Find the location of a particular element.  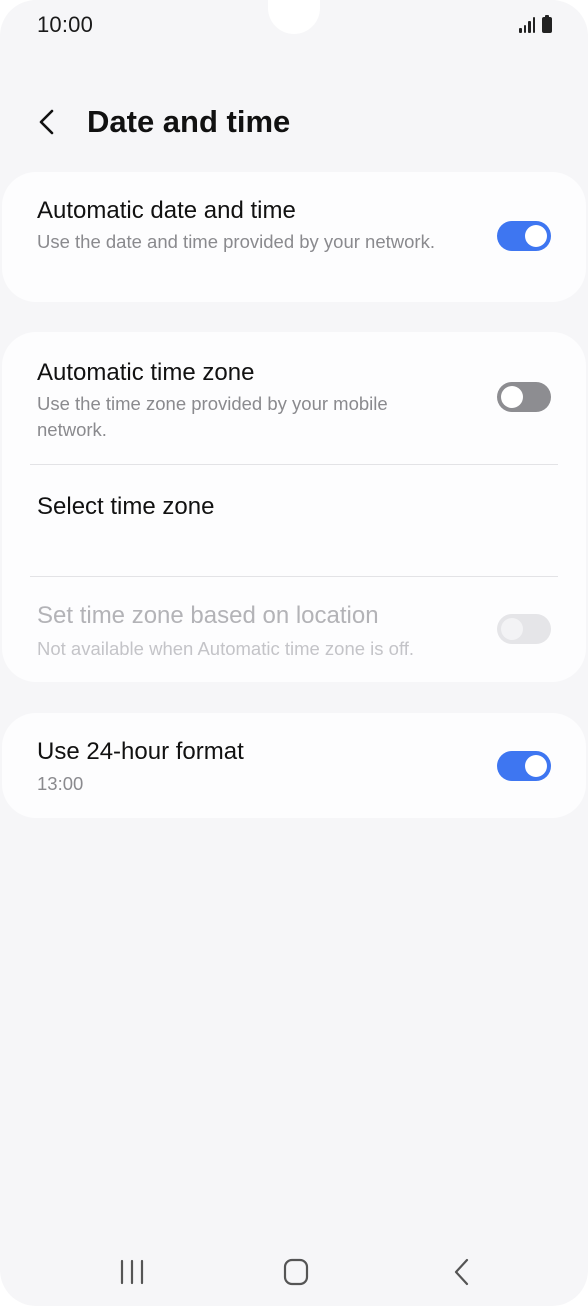

status-time: 10:00 is located at coordinates (65, 24).